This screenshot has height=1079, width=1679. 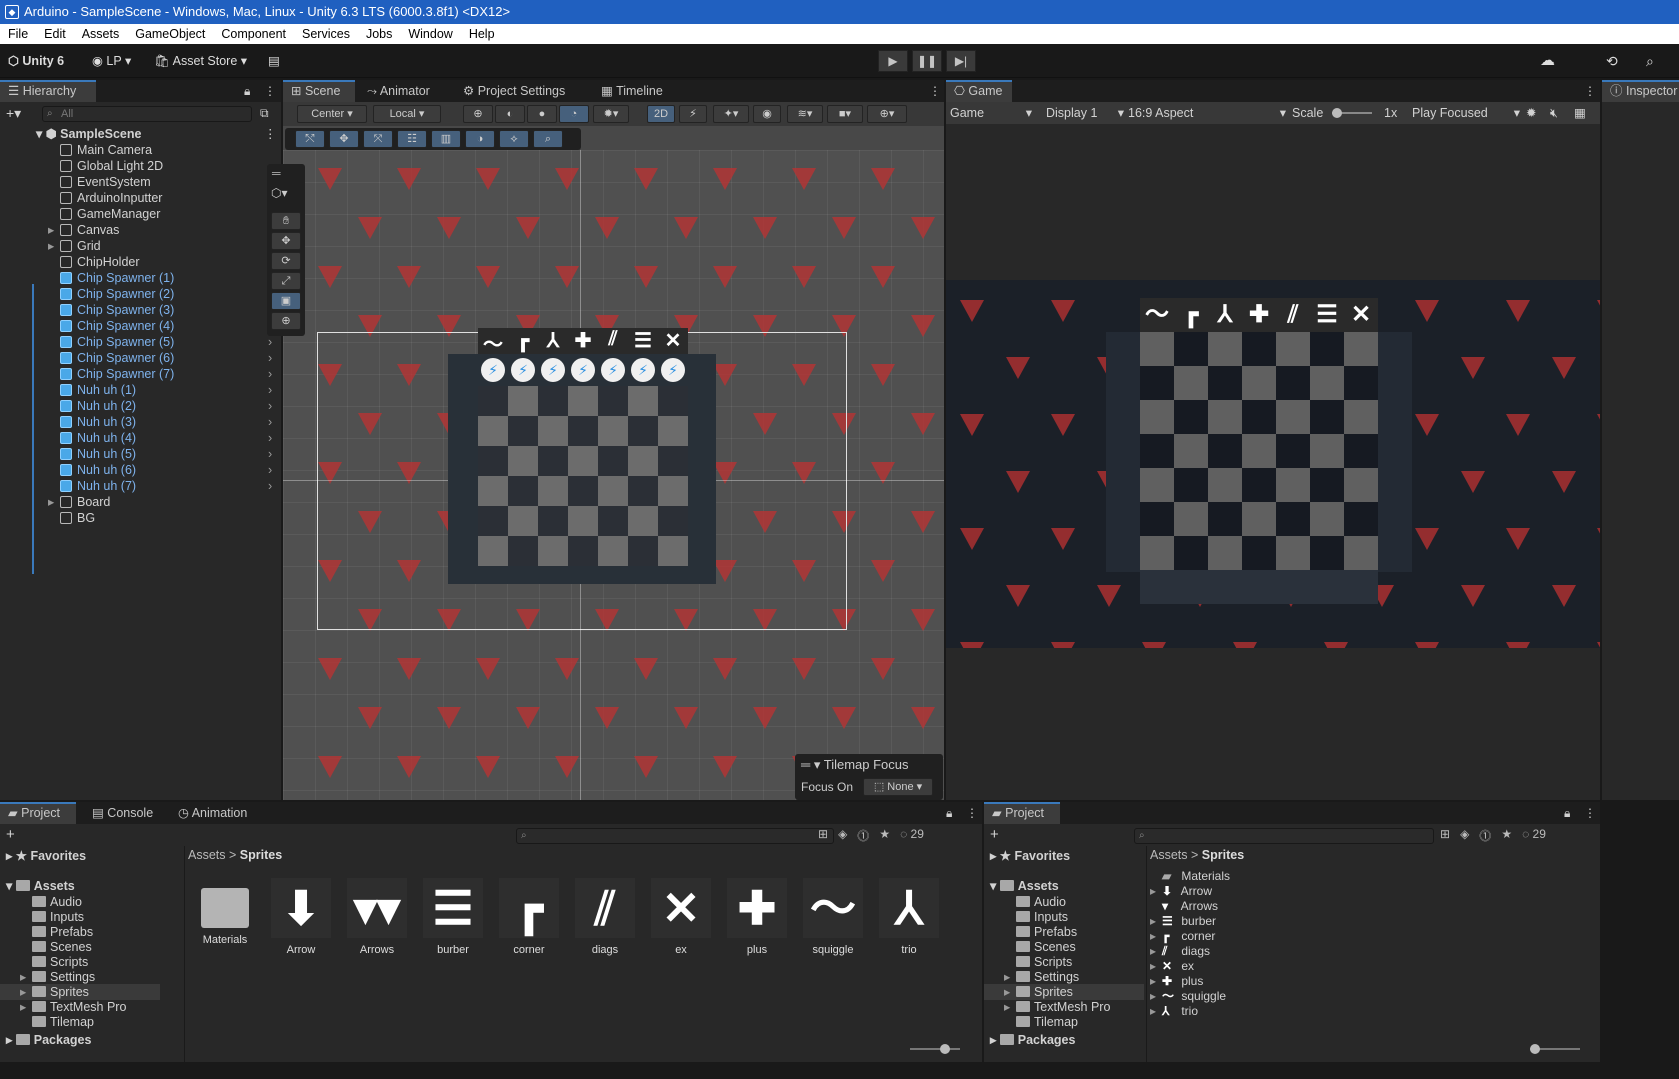 What do you see at coordinates (274, 61) in the screenshot?
I see `collab-button: ▤` at bounding box center [274, 61].